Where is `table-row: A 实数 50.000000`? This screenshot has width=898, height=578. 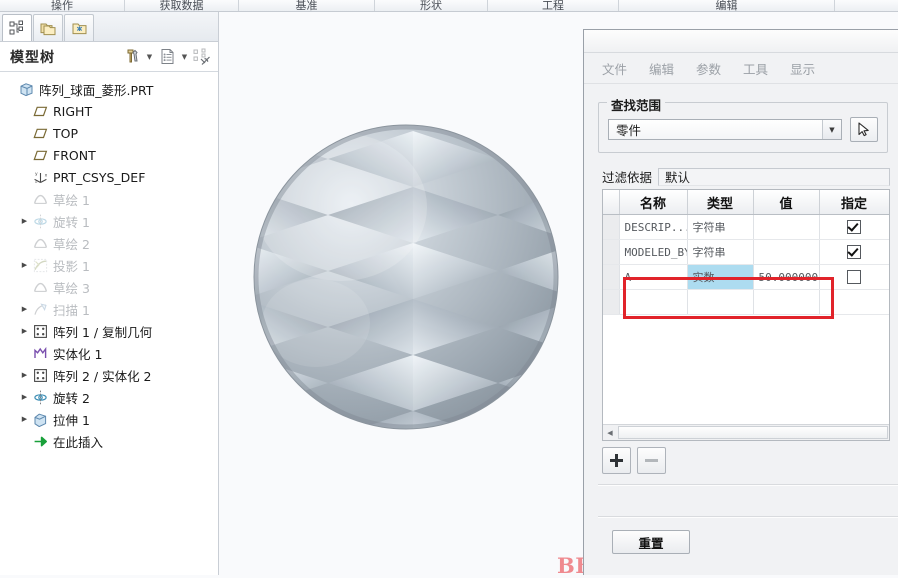 table-row: A 实数 50.000000 is located at coordinates (746, 277).